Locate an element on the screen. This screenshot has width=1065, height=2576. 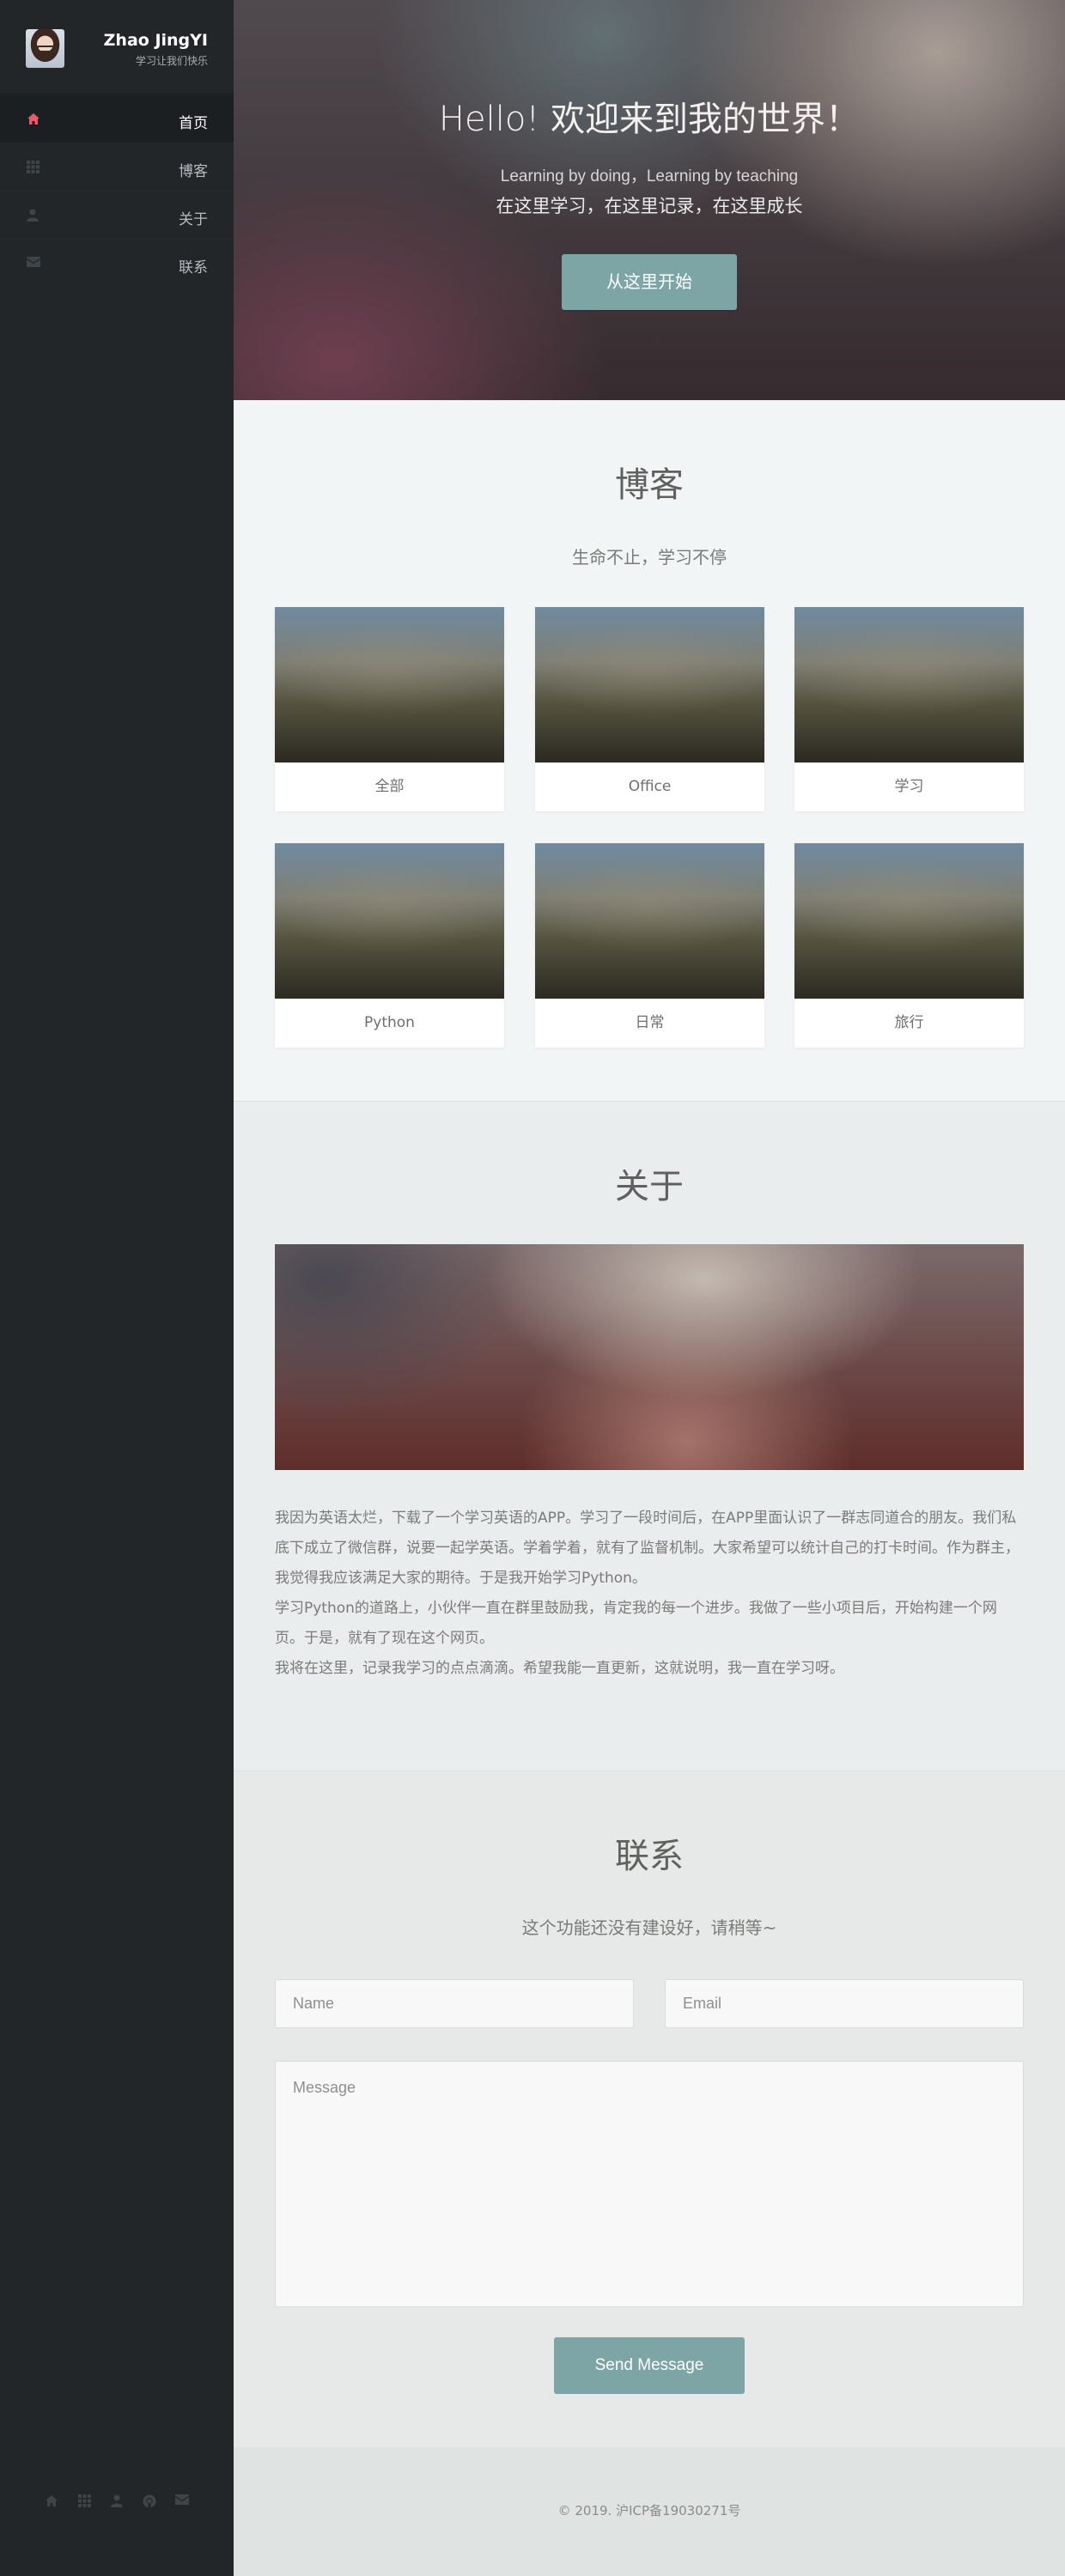
footer-copyright: © 2019. 沪ICP备19030271号 is located at coordinates (649, 2510).